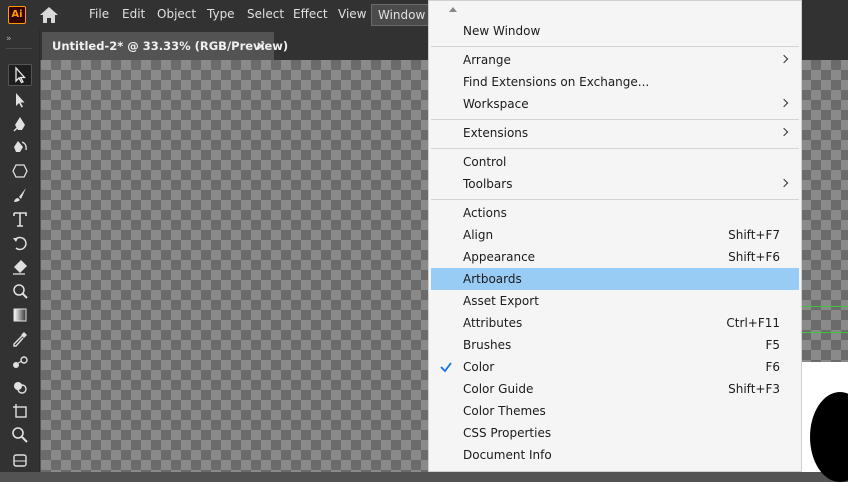 The height and width of the screenshot is (482, 848). I want to click on shortcut-label: Ctrl+F11, so click(753, 323).